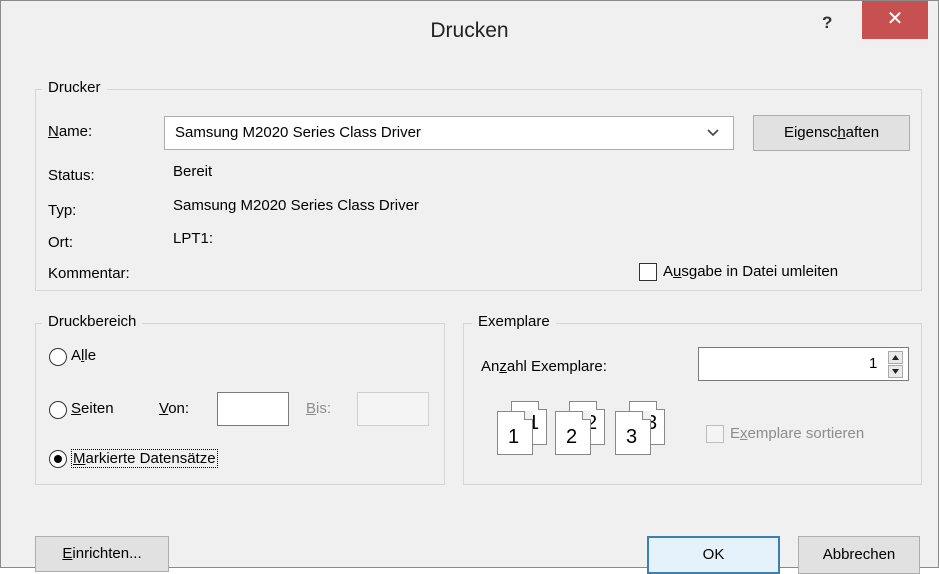  Describe the element at coordinates (92, 408) in the screenshot. I see `range-pages-label: Seiten` at that location.